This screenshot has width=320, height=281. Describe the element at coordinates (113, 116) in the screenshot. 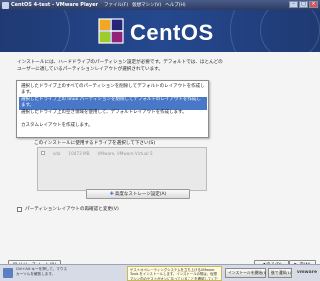

I see `dropdown-option: 選択したドライブ上の空き領域を使用して、デフォルトレイアウトを作成します。` at that location.